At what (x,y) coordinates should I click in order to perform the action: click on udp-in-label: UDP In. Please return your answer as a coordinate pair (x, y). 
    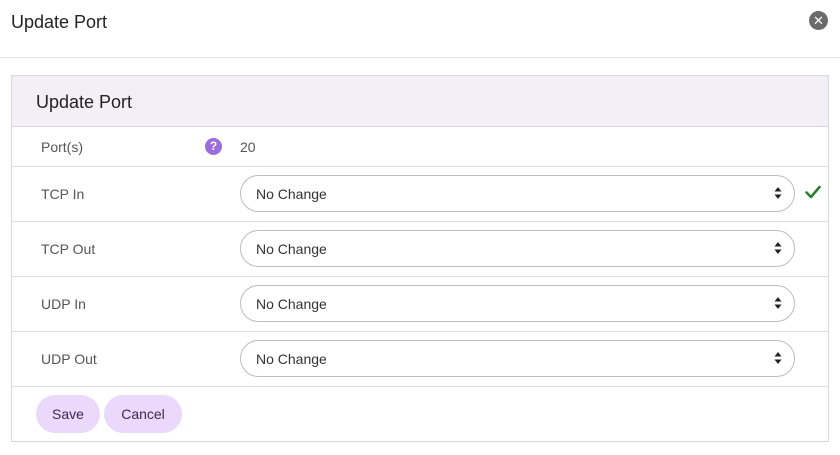
    Looking at the image, I should click on (63, 304).